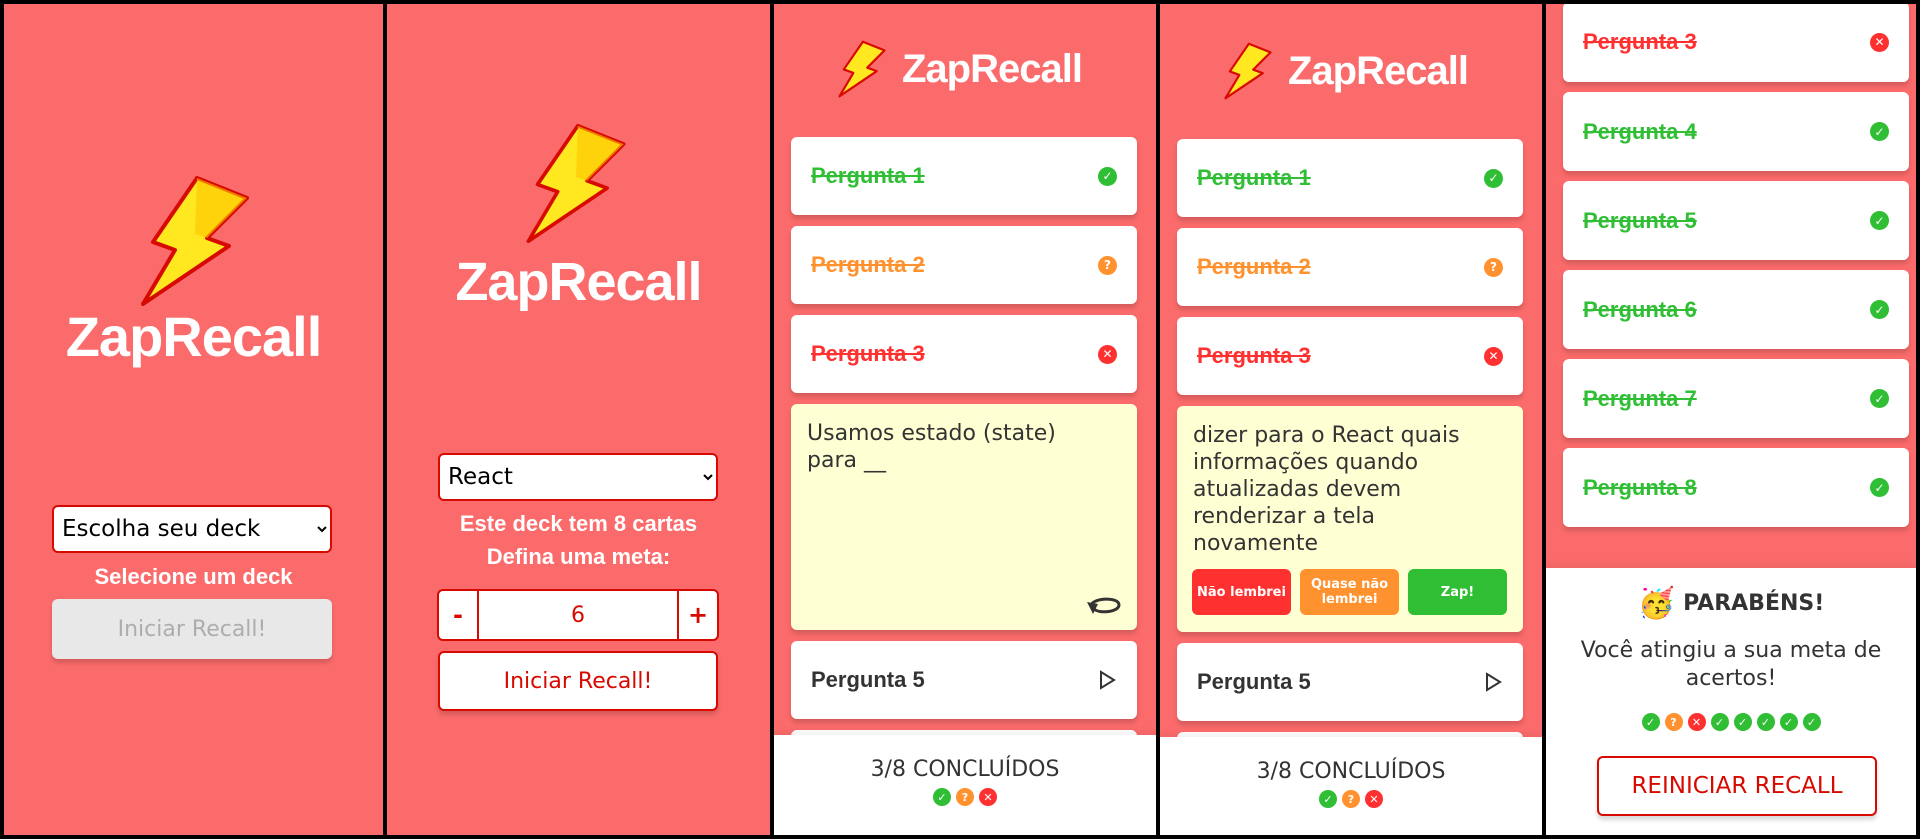 The width and height of the screenshot is (1920, 839). I want to click on goal-increment-button: +, so click(698, 615).